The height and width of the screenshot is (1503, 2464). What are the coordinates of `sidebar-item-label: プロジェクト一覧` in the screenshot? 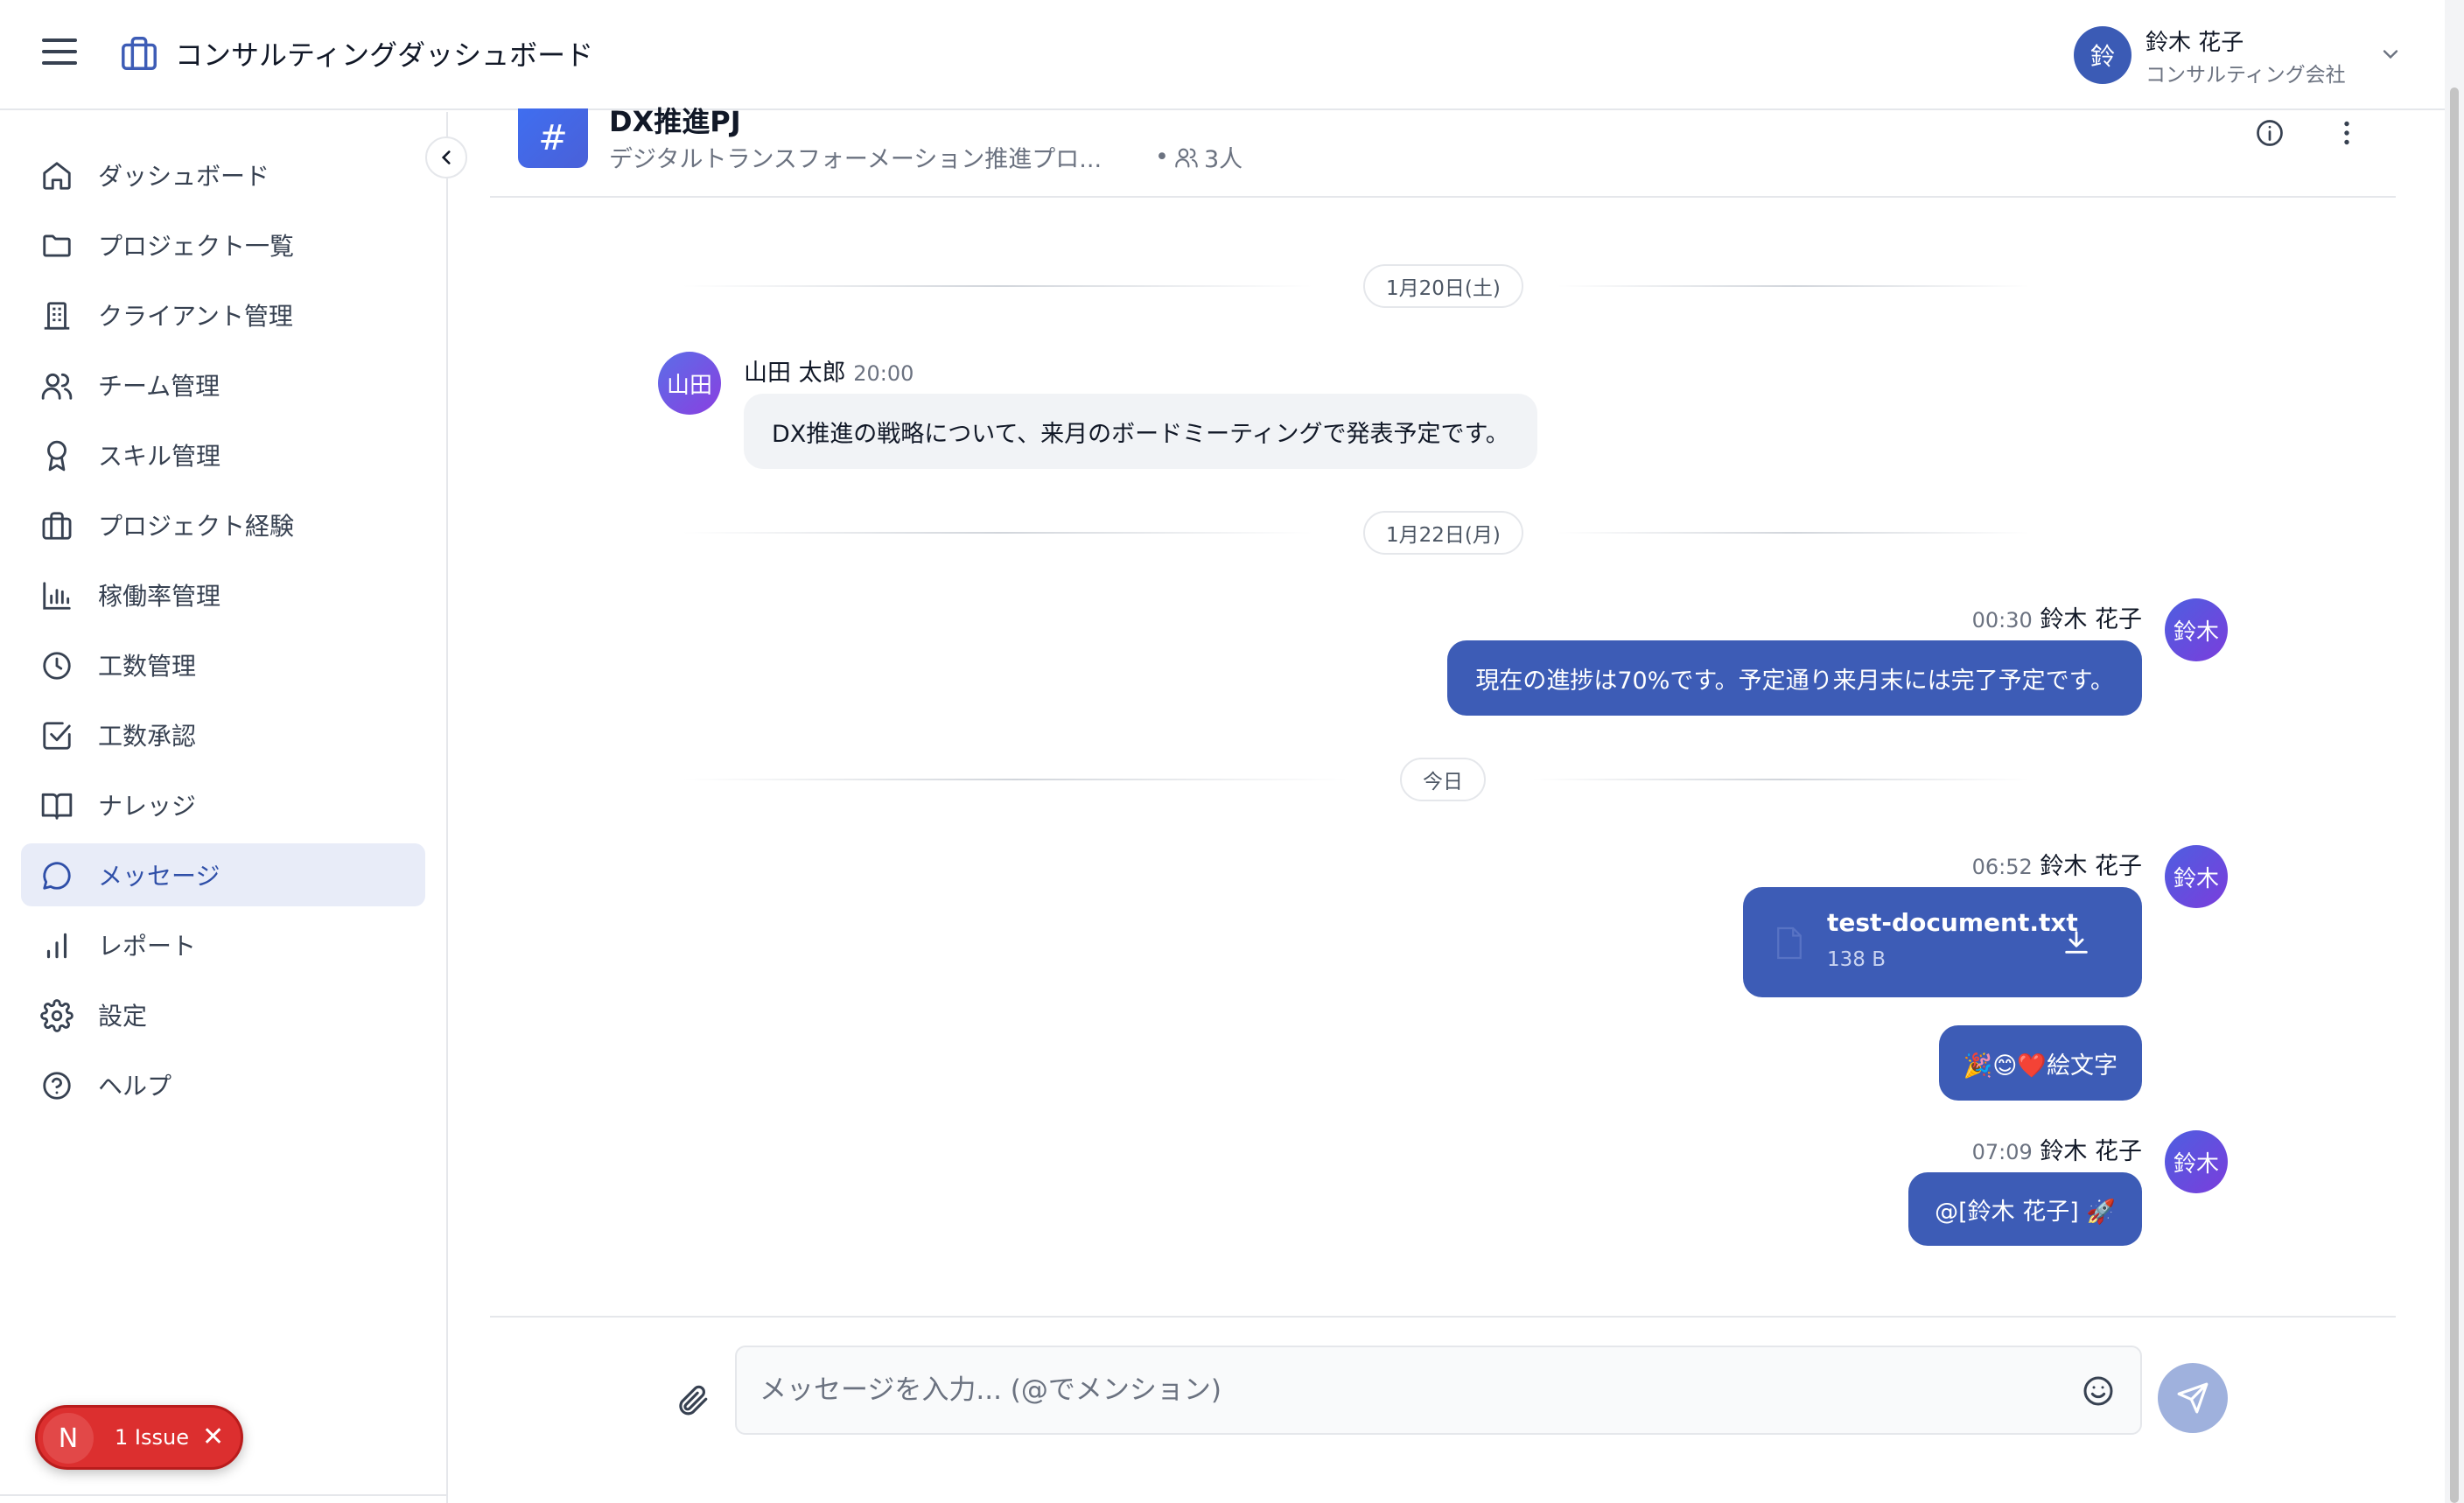 It's located at (196, 247).